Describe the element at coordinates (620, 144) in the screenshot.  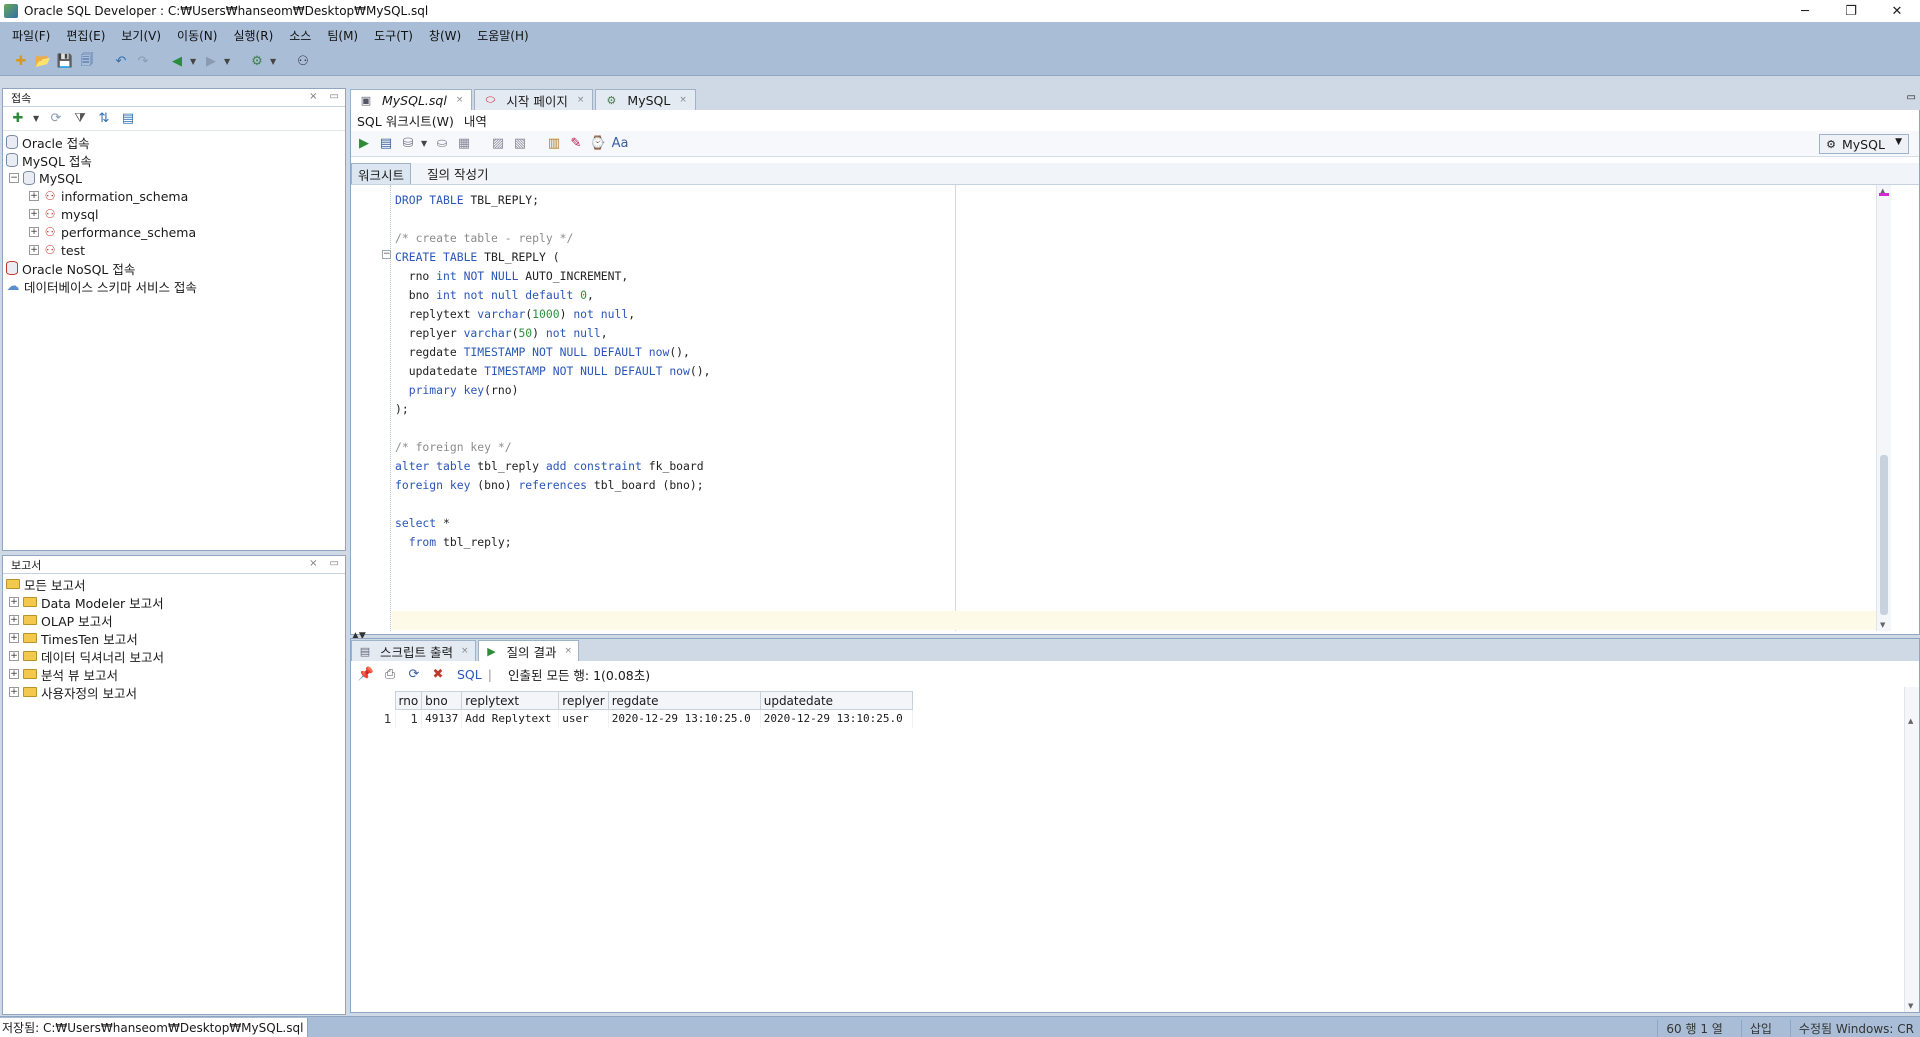
I see `format-icon: Aa` at that location.